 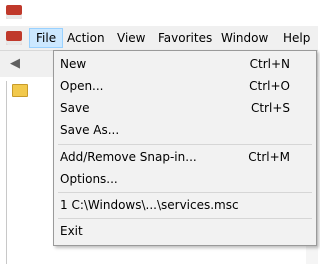 What do you see at coordinates (269, 86) in the screenshot?
I see `menu-item-shortcut: Ctrl+O` at bounding box center [269, 86].